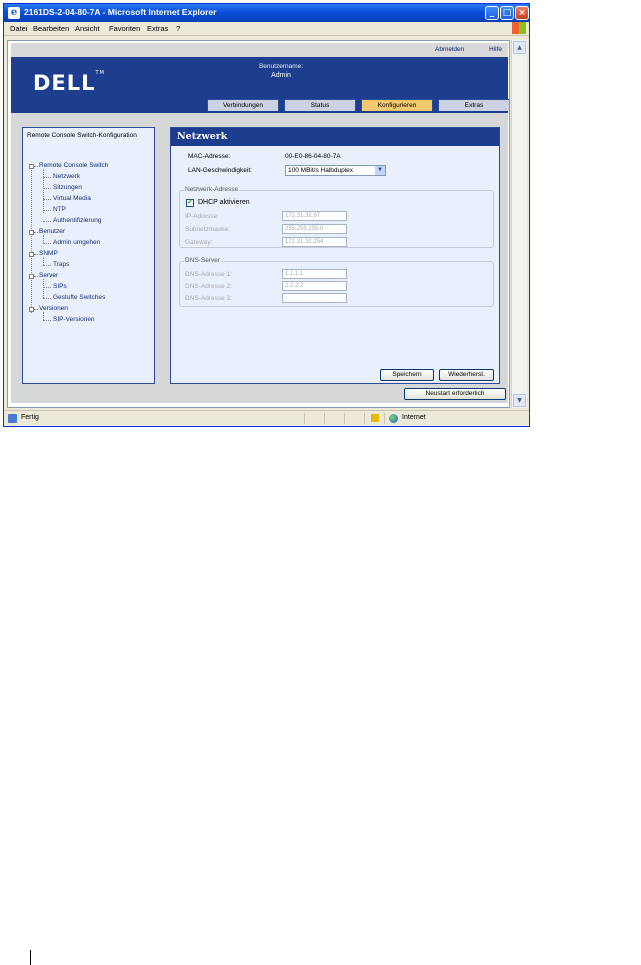  Describe the element at coordinates (202, 216) in the screenshot. I see `ip-label: IP-Adresse:` at that location.